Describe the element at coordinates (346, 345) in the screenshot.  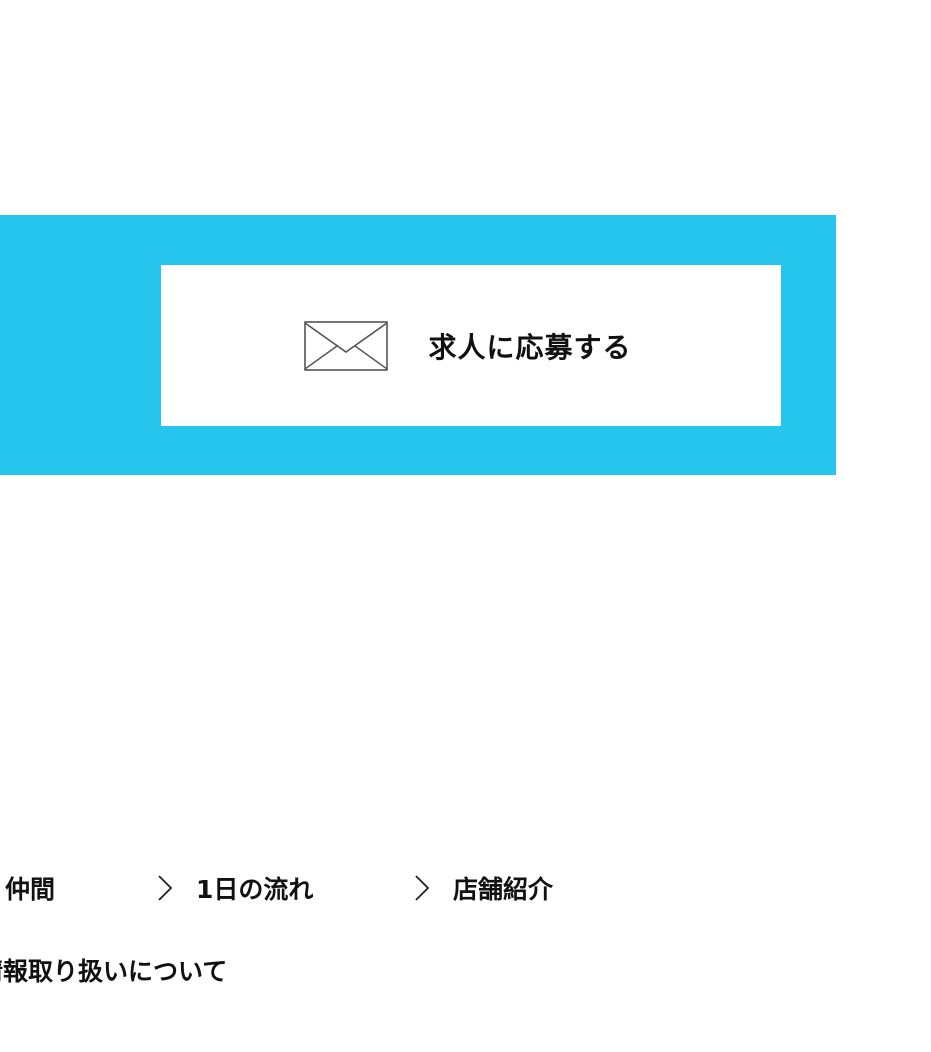
I see `mail-envelope-icon` at that location.